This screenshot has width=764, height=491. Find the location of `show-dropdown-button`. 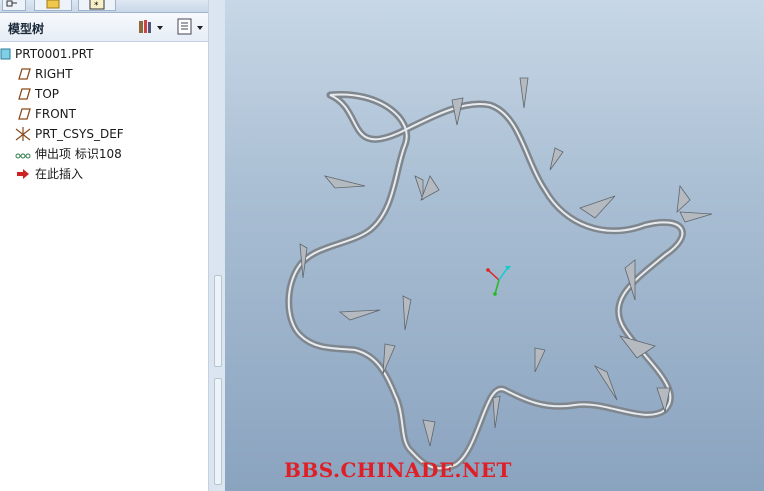

show-dropdown-button is located at coordinates (191, 27).